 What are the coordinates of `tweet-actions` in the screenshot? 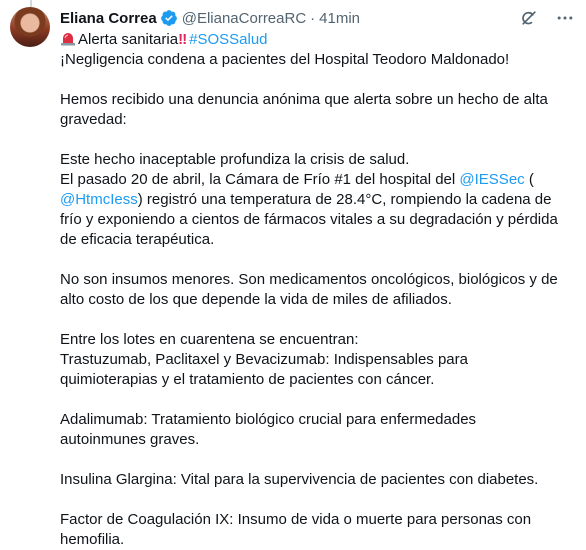 It's located at (547, 18).